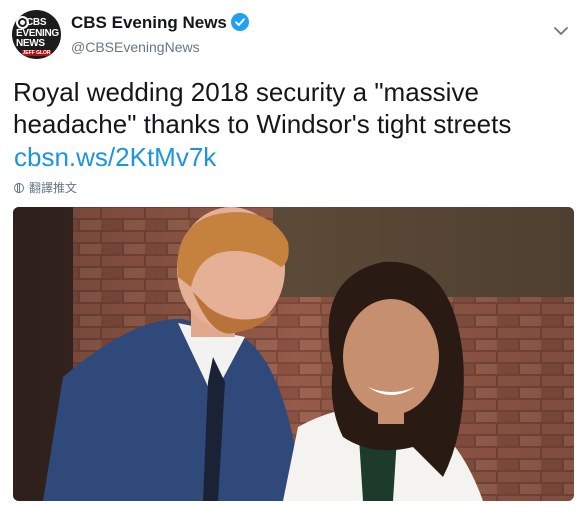 The width and height of the screenshot is (586, 516). I want to click on translate-label: 翻譯推文, so click(53, 188).